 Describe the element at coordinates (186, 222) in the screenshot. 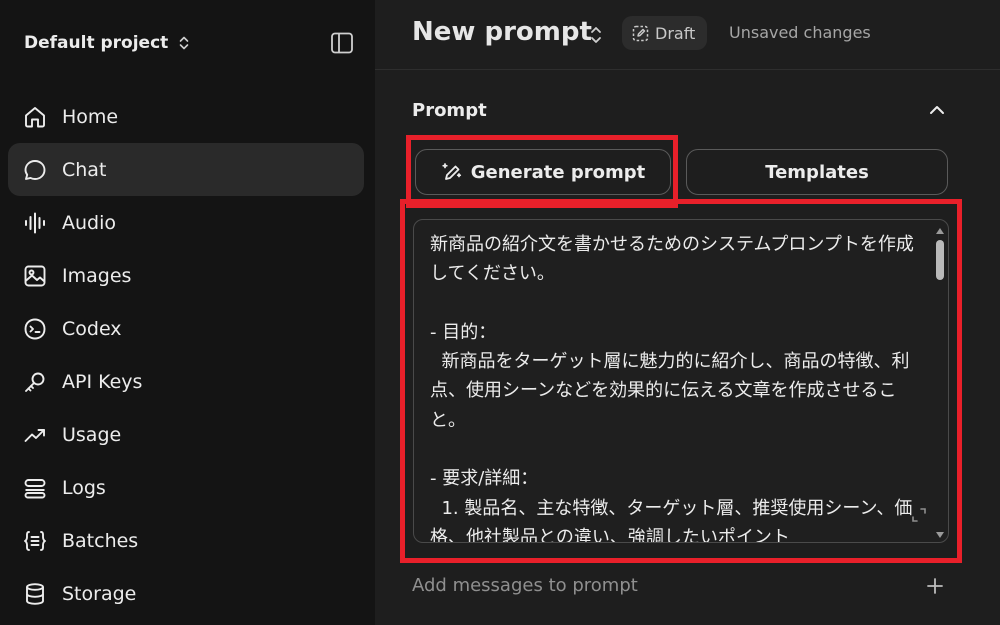

I see `sidebar-item-audio: Audio` at that location.